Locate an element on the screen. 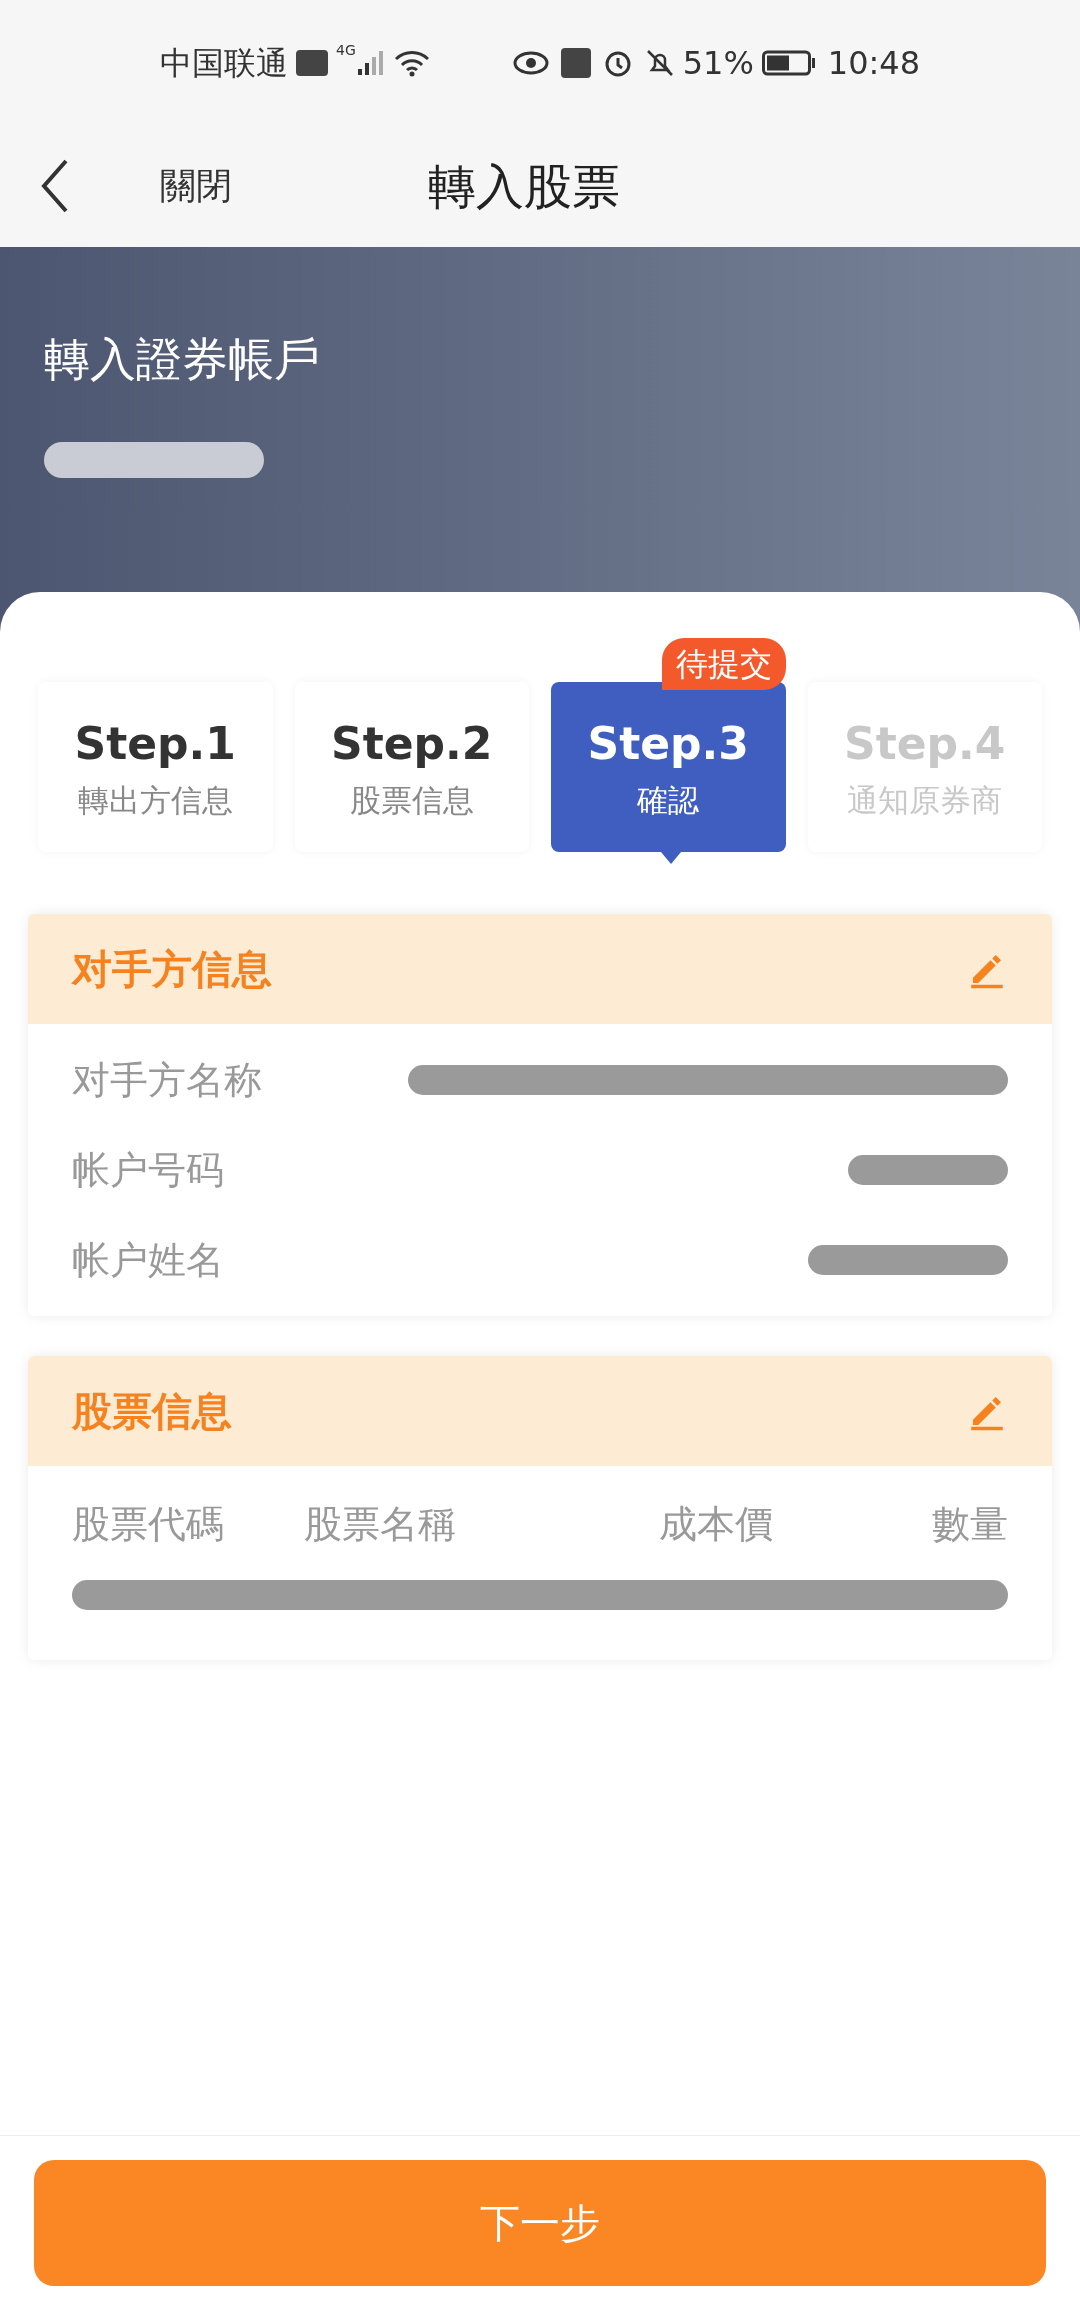  step-number: Step.3 is located at coordinates (668, 743).